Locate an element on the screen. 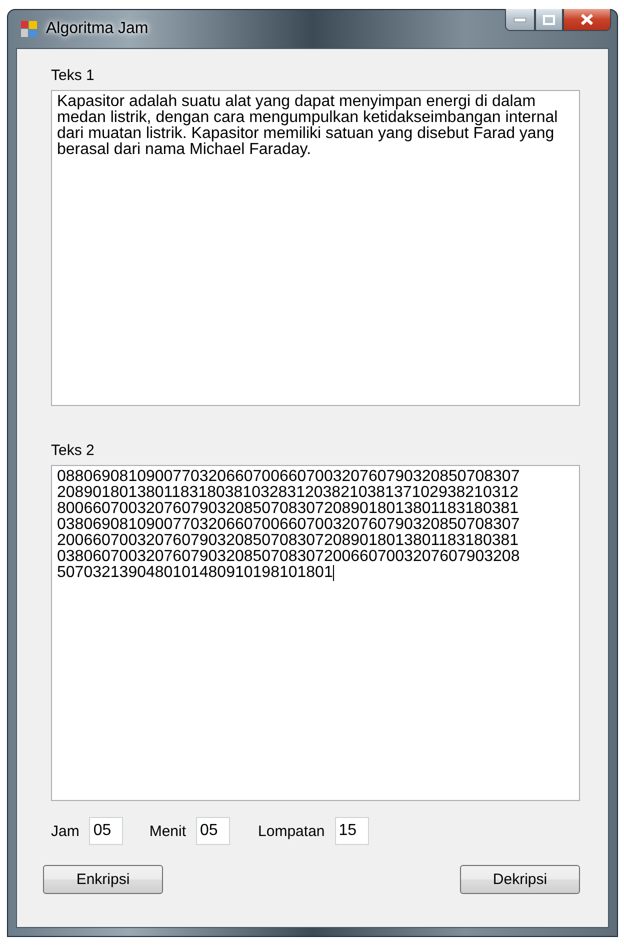 This screenshot has width=624, height=946. close-icon is located at coordinates (587, 19).